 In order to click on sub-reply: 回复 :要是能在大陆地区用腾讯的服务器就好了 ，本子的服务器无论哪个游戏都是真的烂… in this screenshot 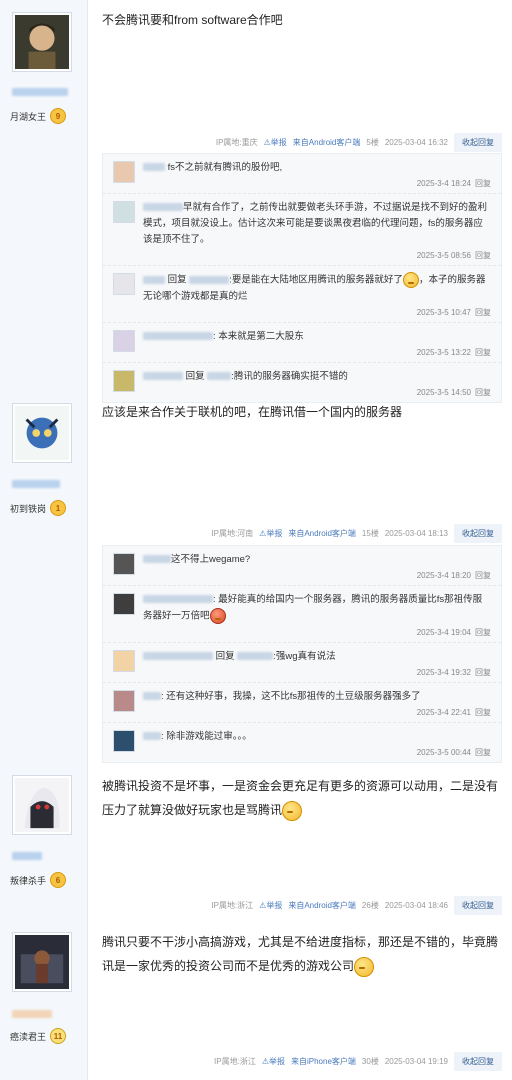, I will do `click(302, 294)`.